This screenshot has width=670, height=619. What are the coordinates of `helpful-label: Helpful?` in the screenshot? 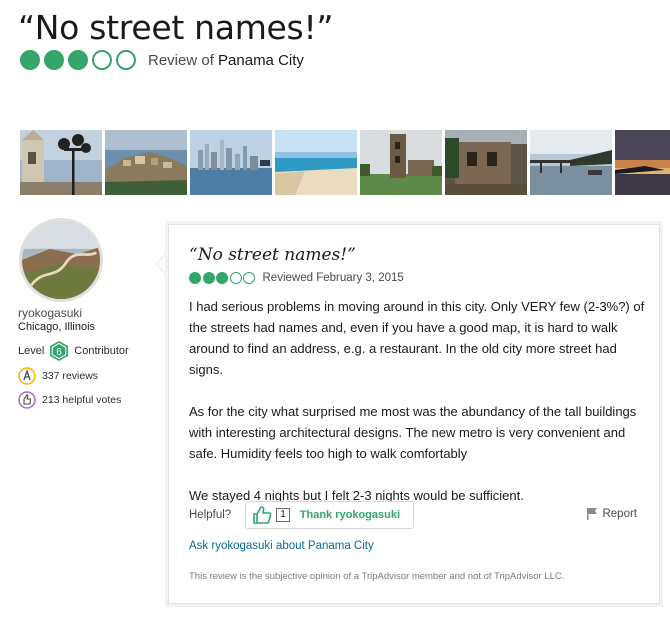 It's located at (210, 515).